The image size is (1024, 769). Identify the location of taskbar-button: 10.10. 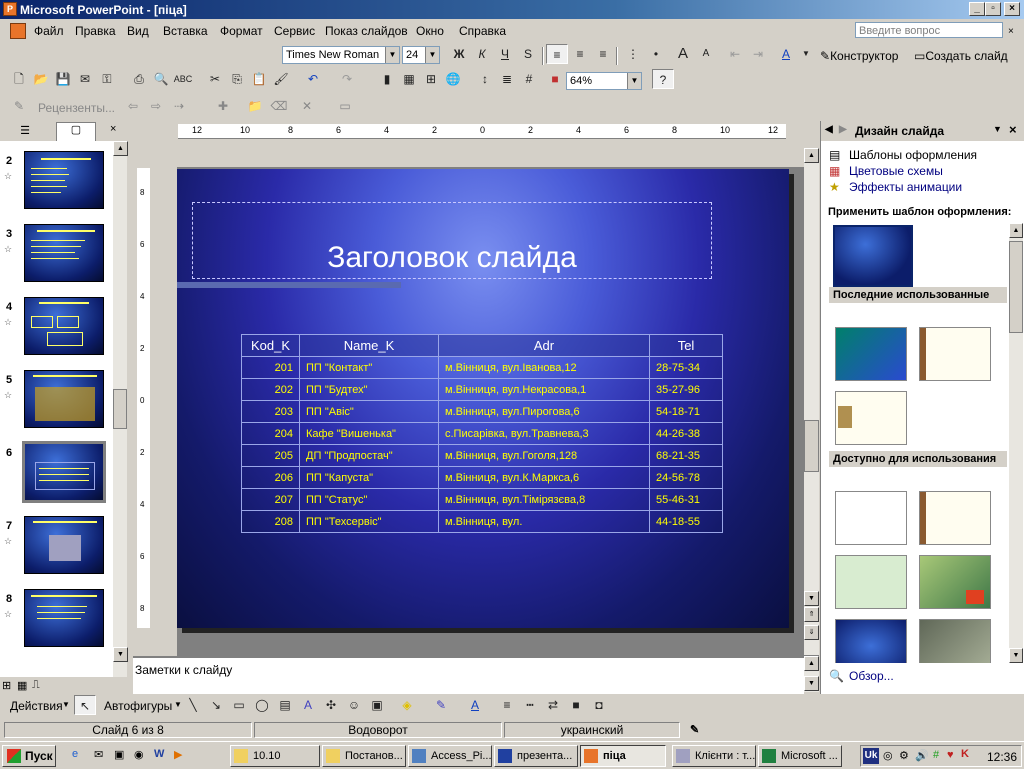
(275, 756).